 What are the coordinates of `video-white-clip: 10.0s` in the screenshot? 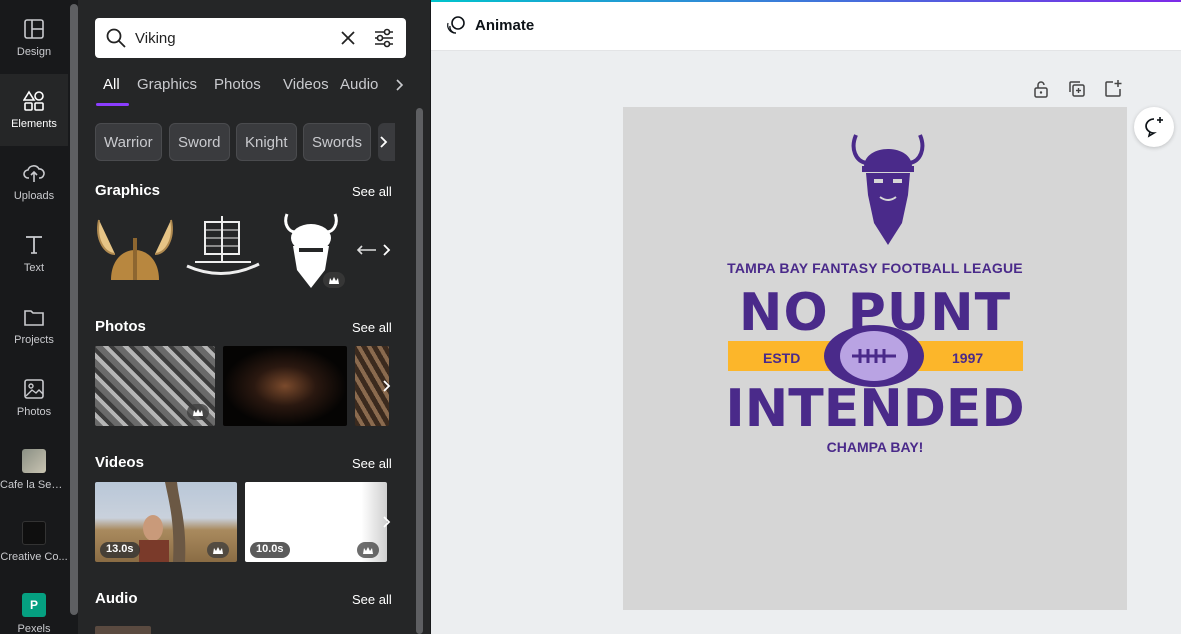 It's located at (316, 522).